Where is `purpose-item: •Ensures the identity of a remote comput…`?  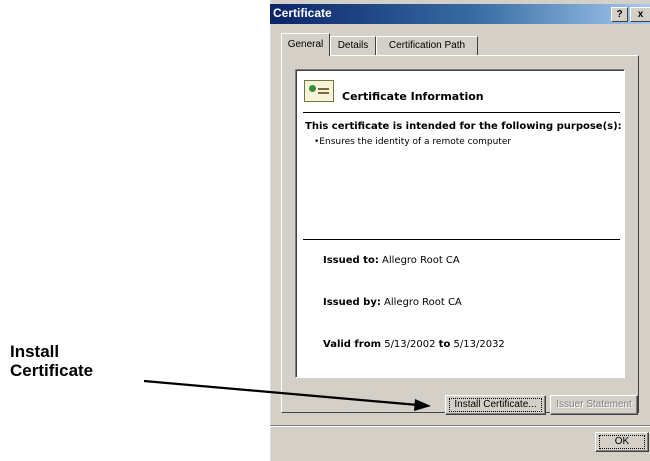 purpose-item: •Ensures the identity of a remote comput… is located at coordinates (413, 142).